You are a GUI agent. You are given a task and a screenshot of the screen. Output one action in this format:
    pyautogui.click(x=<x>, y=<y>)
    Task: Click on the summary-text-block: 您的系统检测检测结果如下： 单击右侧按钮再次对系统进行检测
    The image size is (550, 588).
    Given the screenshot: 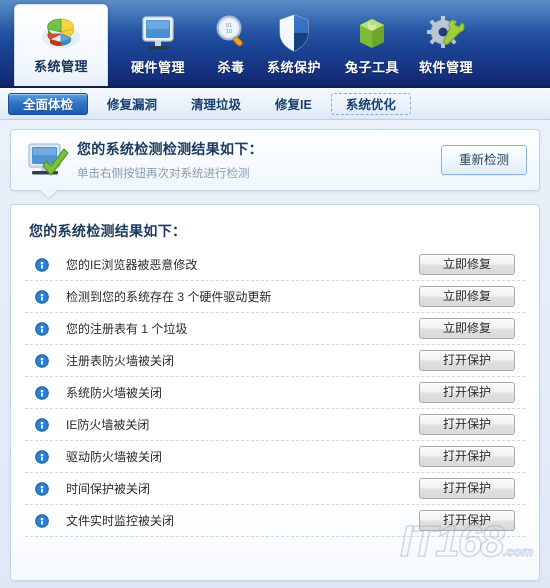 What is the action you would take?
    pyautogui.click(x=258, y=160)
    